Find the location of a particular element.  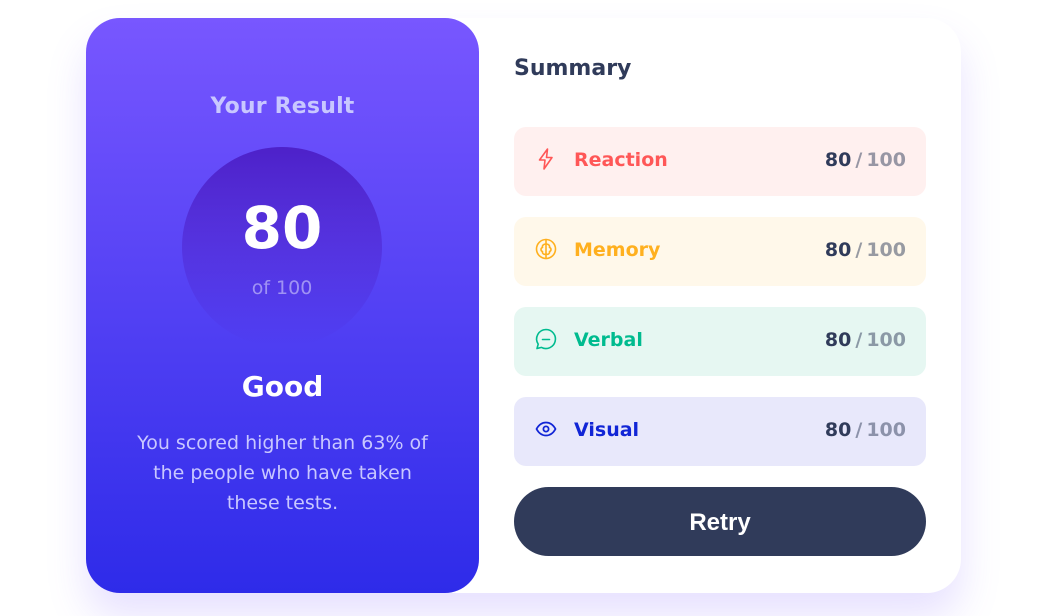

eye-icon is located at coordinates (546, 429).